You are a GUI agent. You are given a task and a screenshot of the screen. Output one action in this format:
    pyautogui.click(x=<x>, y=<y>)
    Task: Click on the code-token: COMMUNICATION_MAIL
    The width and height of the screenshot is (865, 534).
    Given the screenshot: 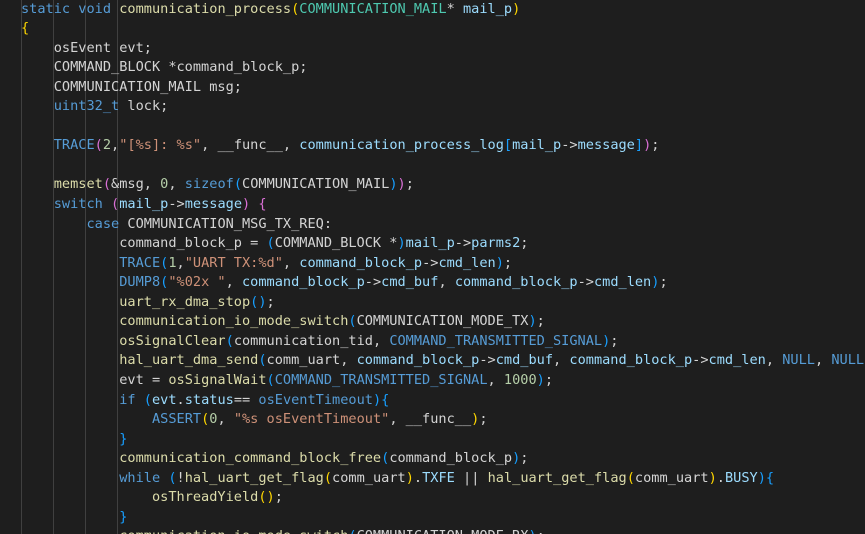 What is the action you would take?
    pyautogui.click(x=373, y=8)
    